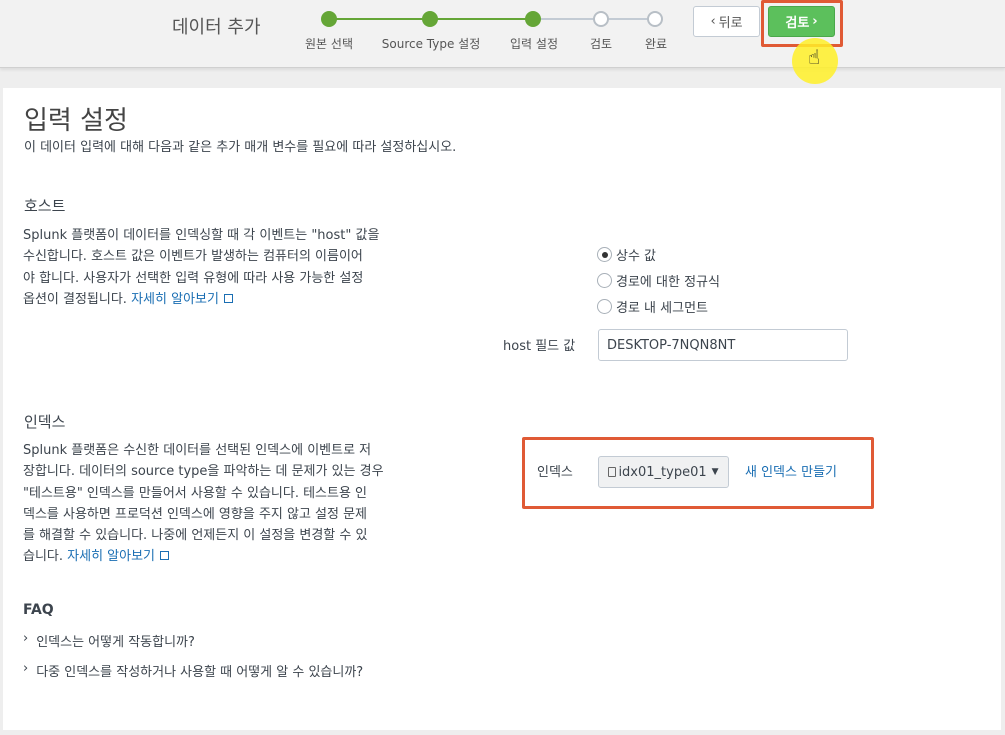 Image resolution: width=1005 pixels, height=735 pixels. Describe the element at coordinates (216, 27) in the screenshot. I see `page-heading: 데이터 추가` at that location.